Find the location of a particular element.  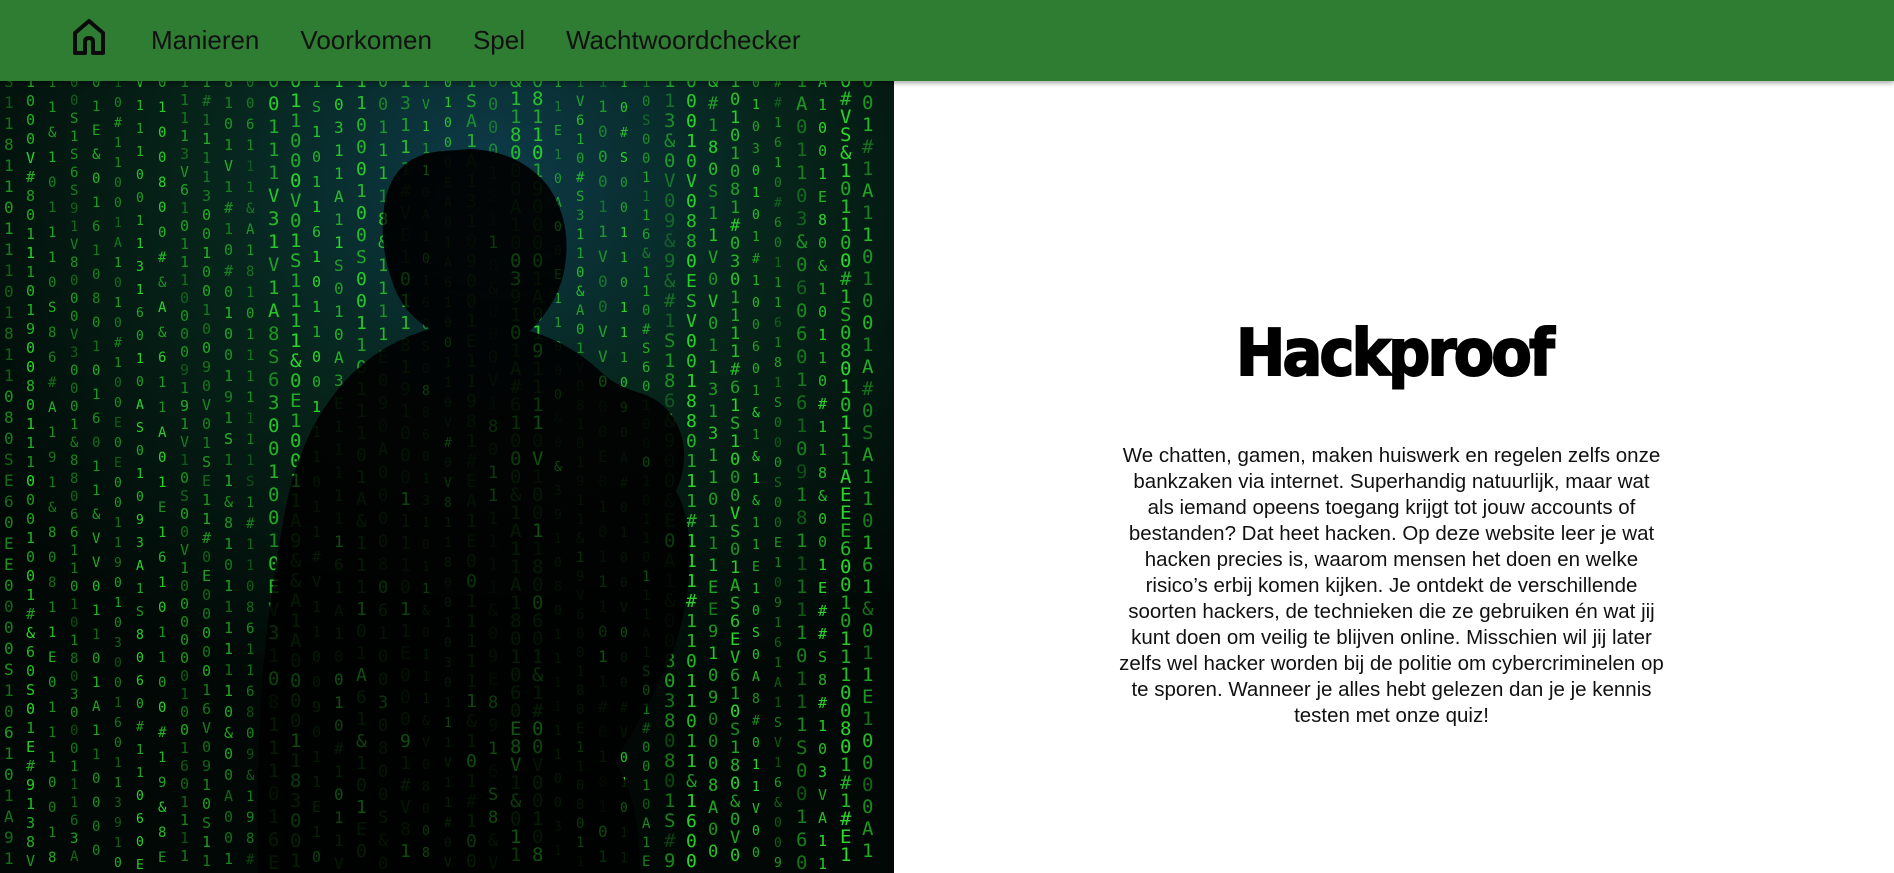

nav-item-manieren: Manieren is located at coordinates (205, 40).